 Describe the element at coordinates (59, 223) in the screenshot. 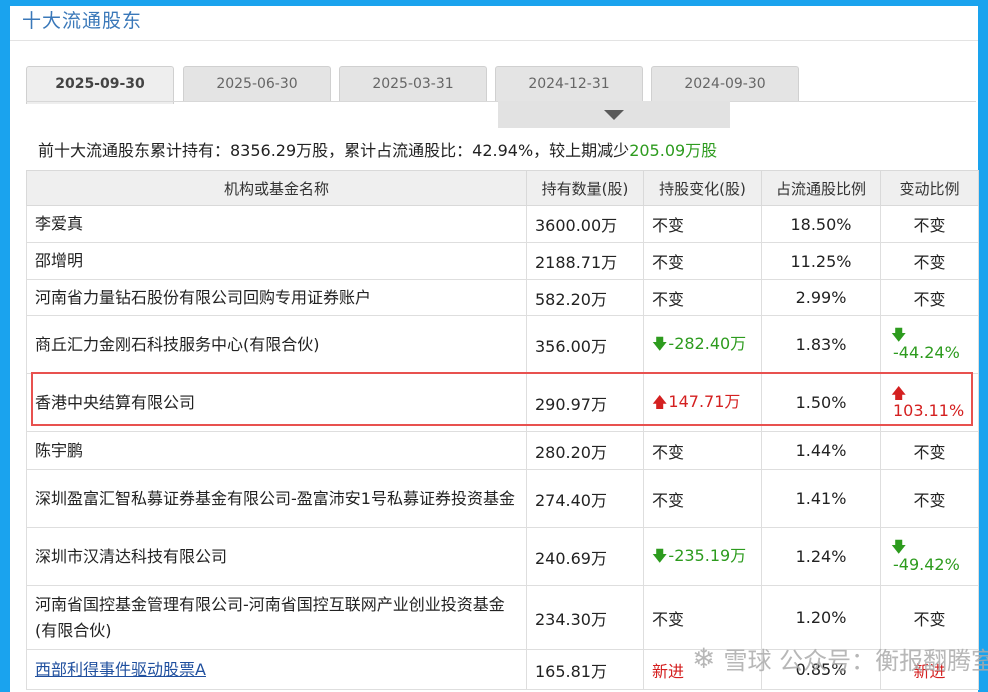

I see `holder-name: 李爱真` at that location.